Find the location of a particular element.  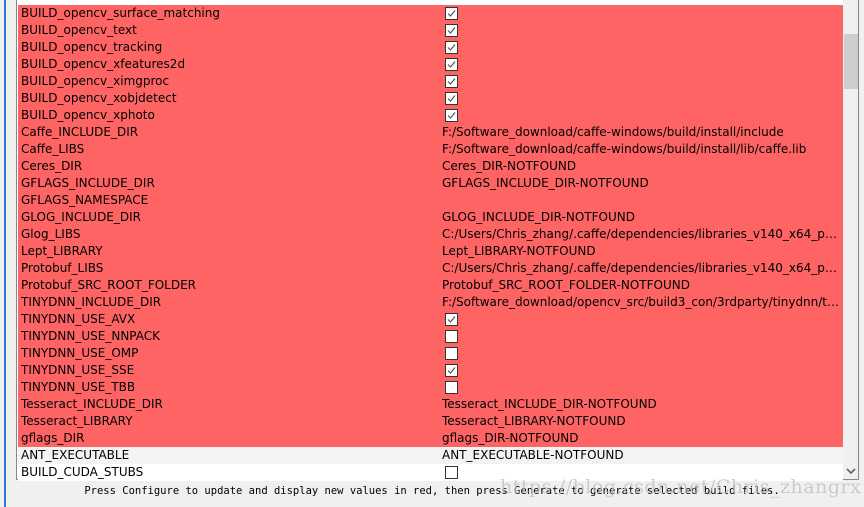

variable-name: TINYDNN_USE_SSE is located at coordinates (78, 370).